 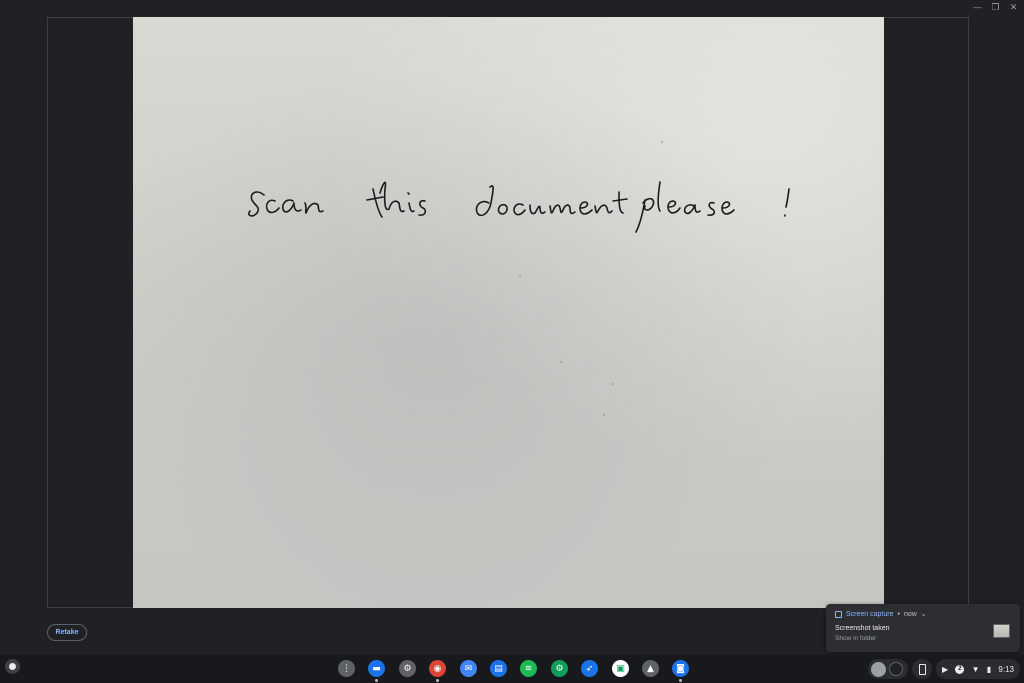 What do you see at coordinates (896, 669) in the screenshot?
I see `stylus-icon` at bounding box center [896, 669].